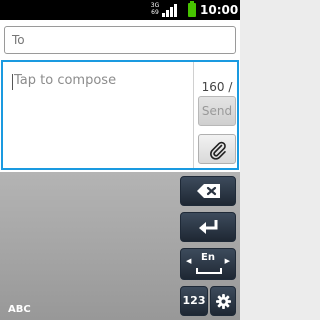 The width and height of the screenshot is (320, 320). Describe the element at coordinates (193, 115) in the screenshot. I see `divider` at that location.